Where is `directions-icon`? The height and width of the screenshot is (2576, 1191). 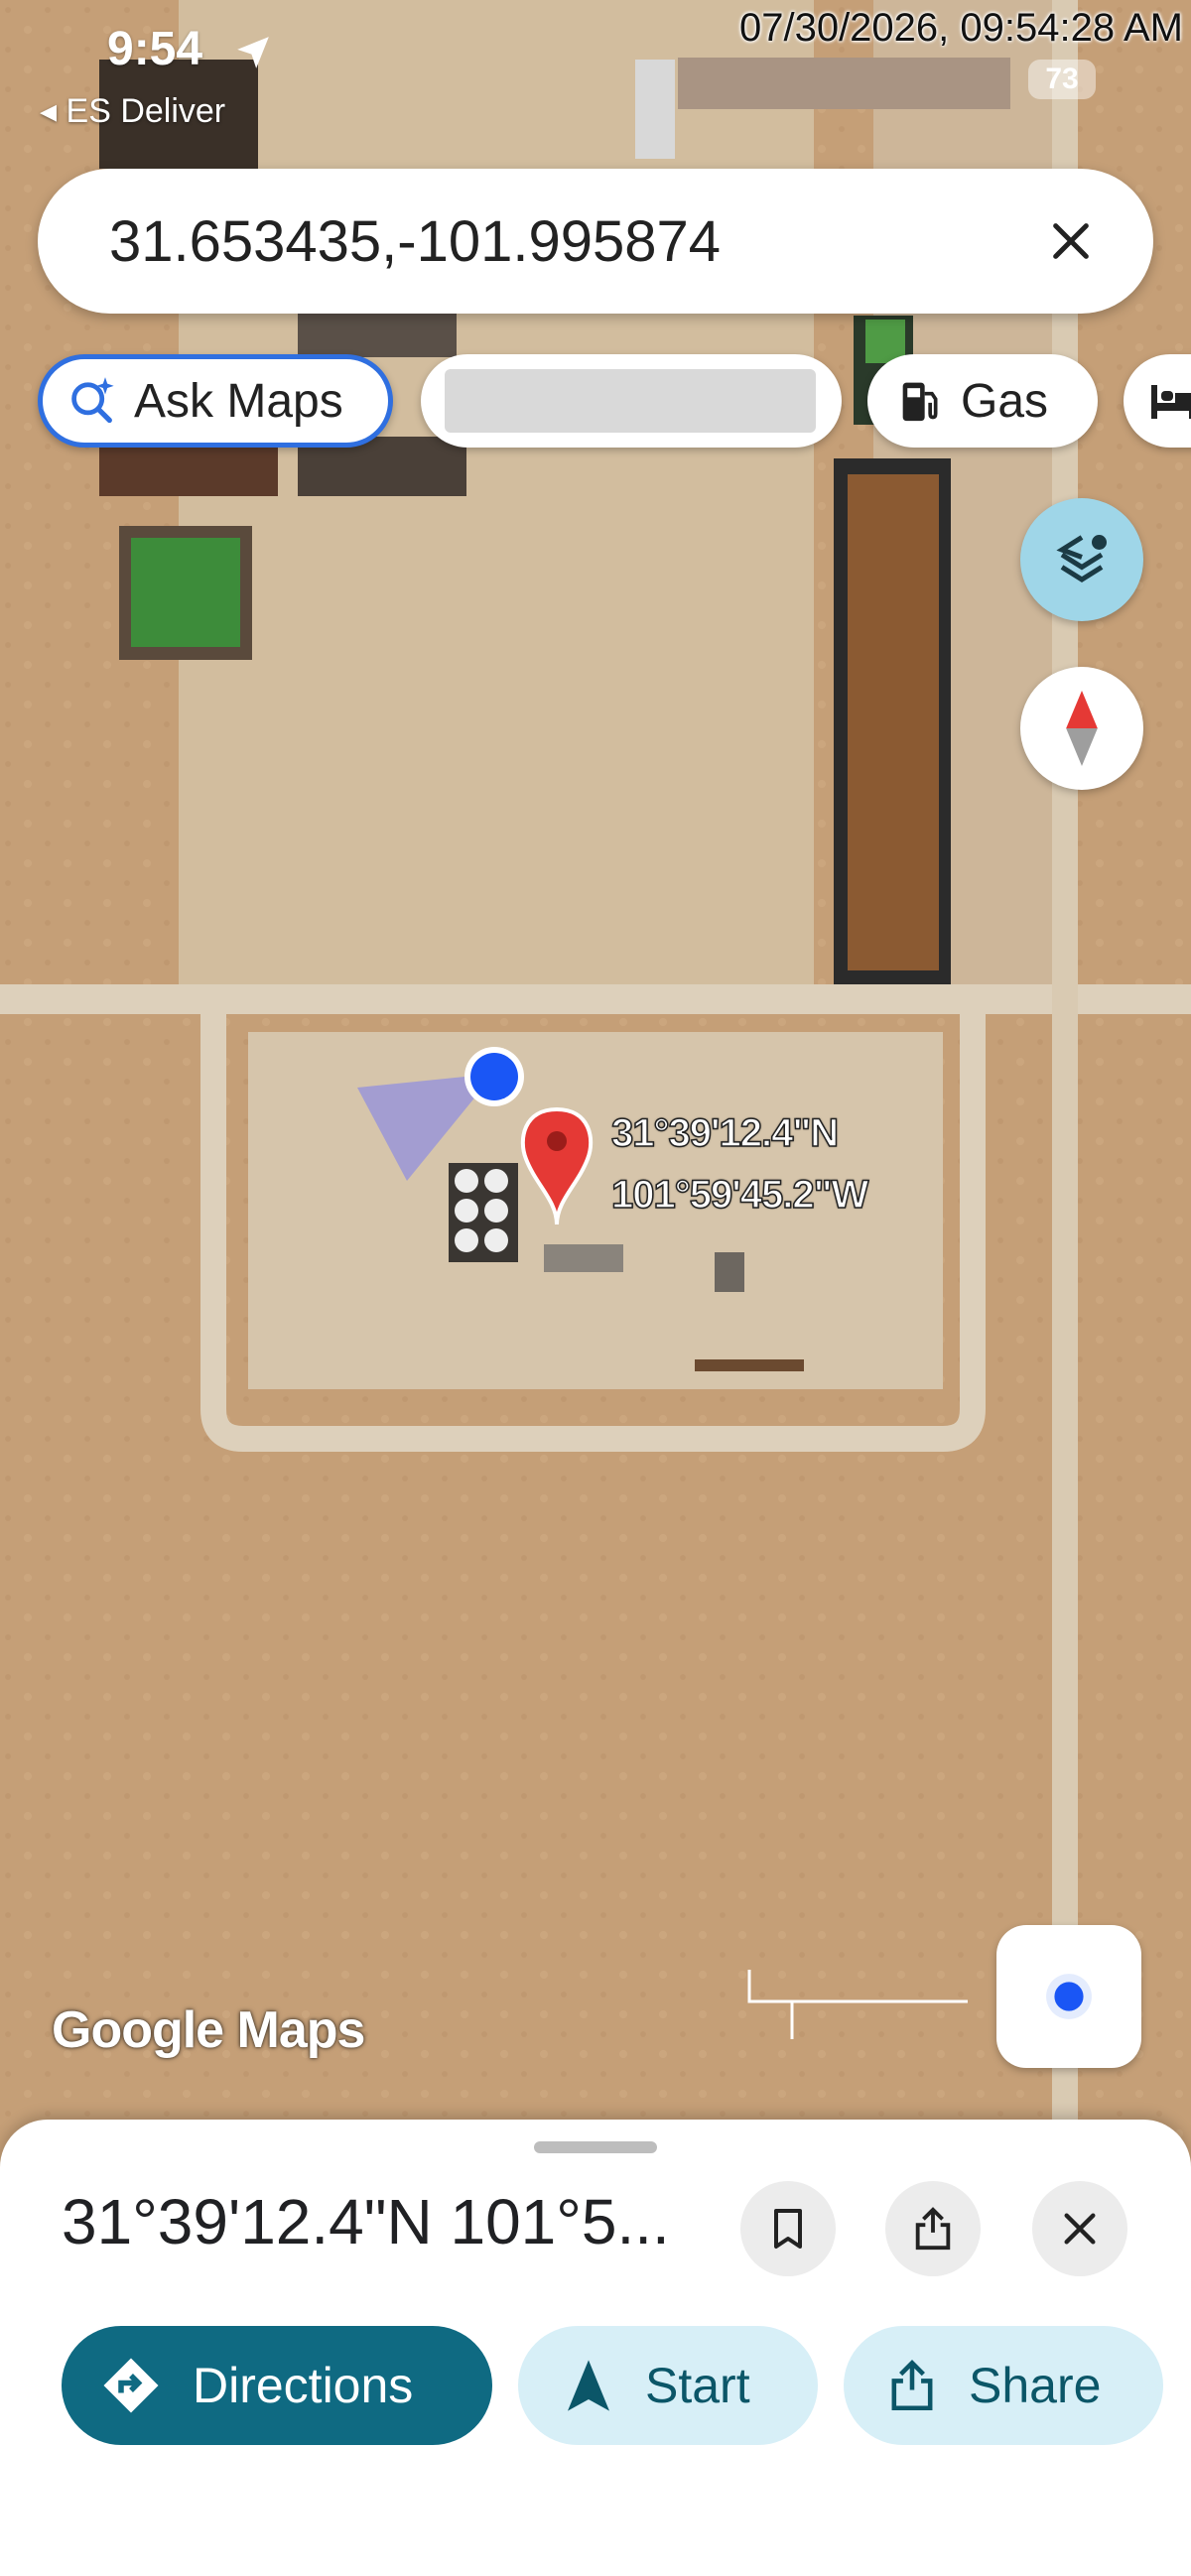
directions-icon is located at coordinates (131, 2386).